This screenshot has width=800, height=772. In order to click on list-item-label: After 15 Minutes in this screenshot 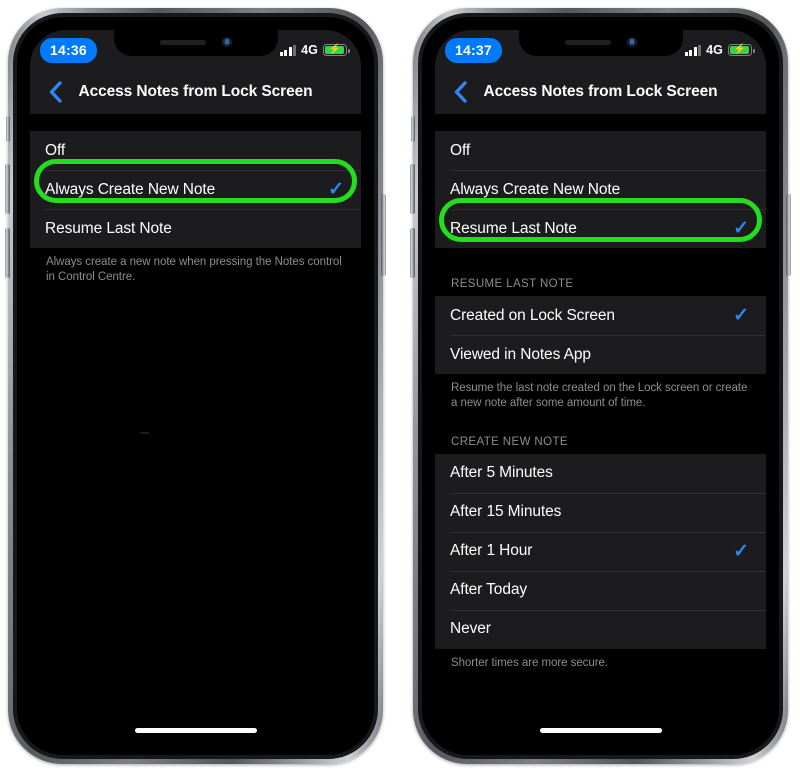, I will do `click(506, 512)`.